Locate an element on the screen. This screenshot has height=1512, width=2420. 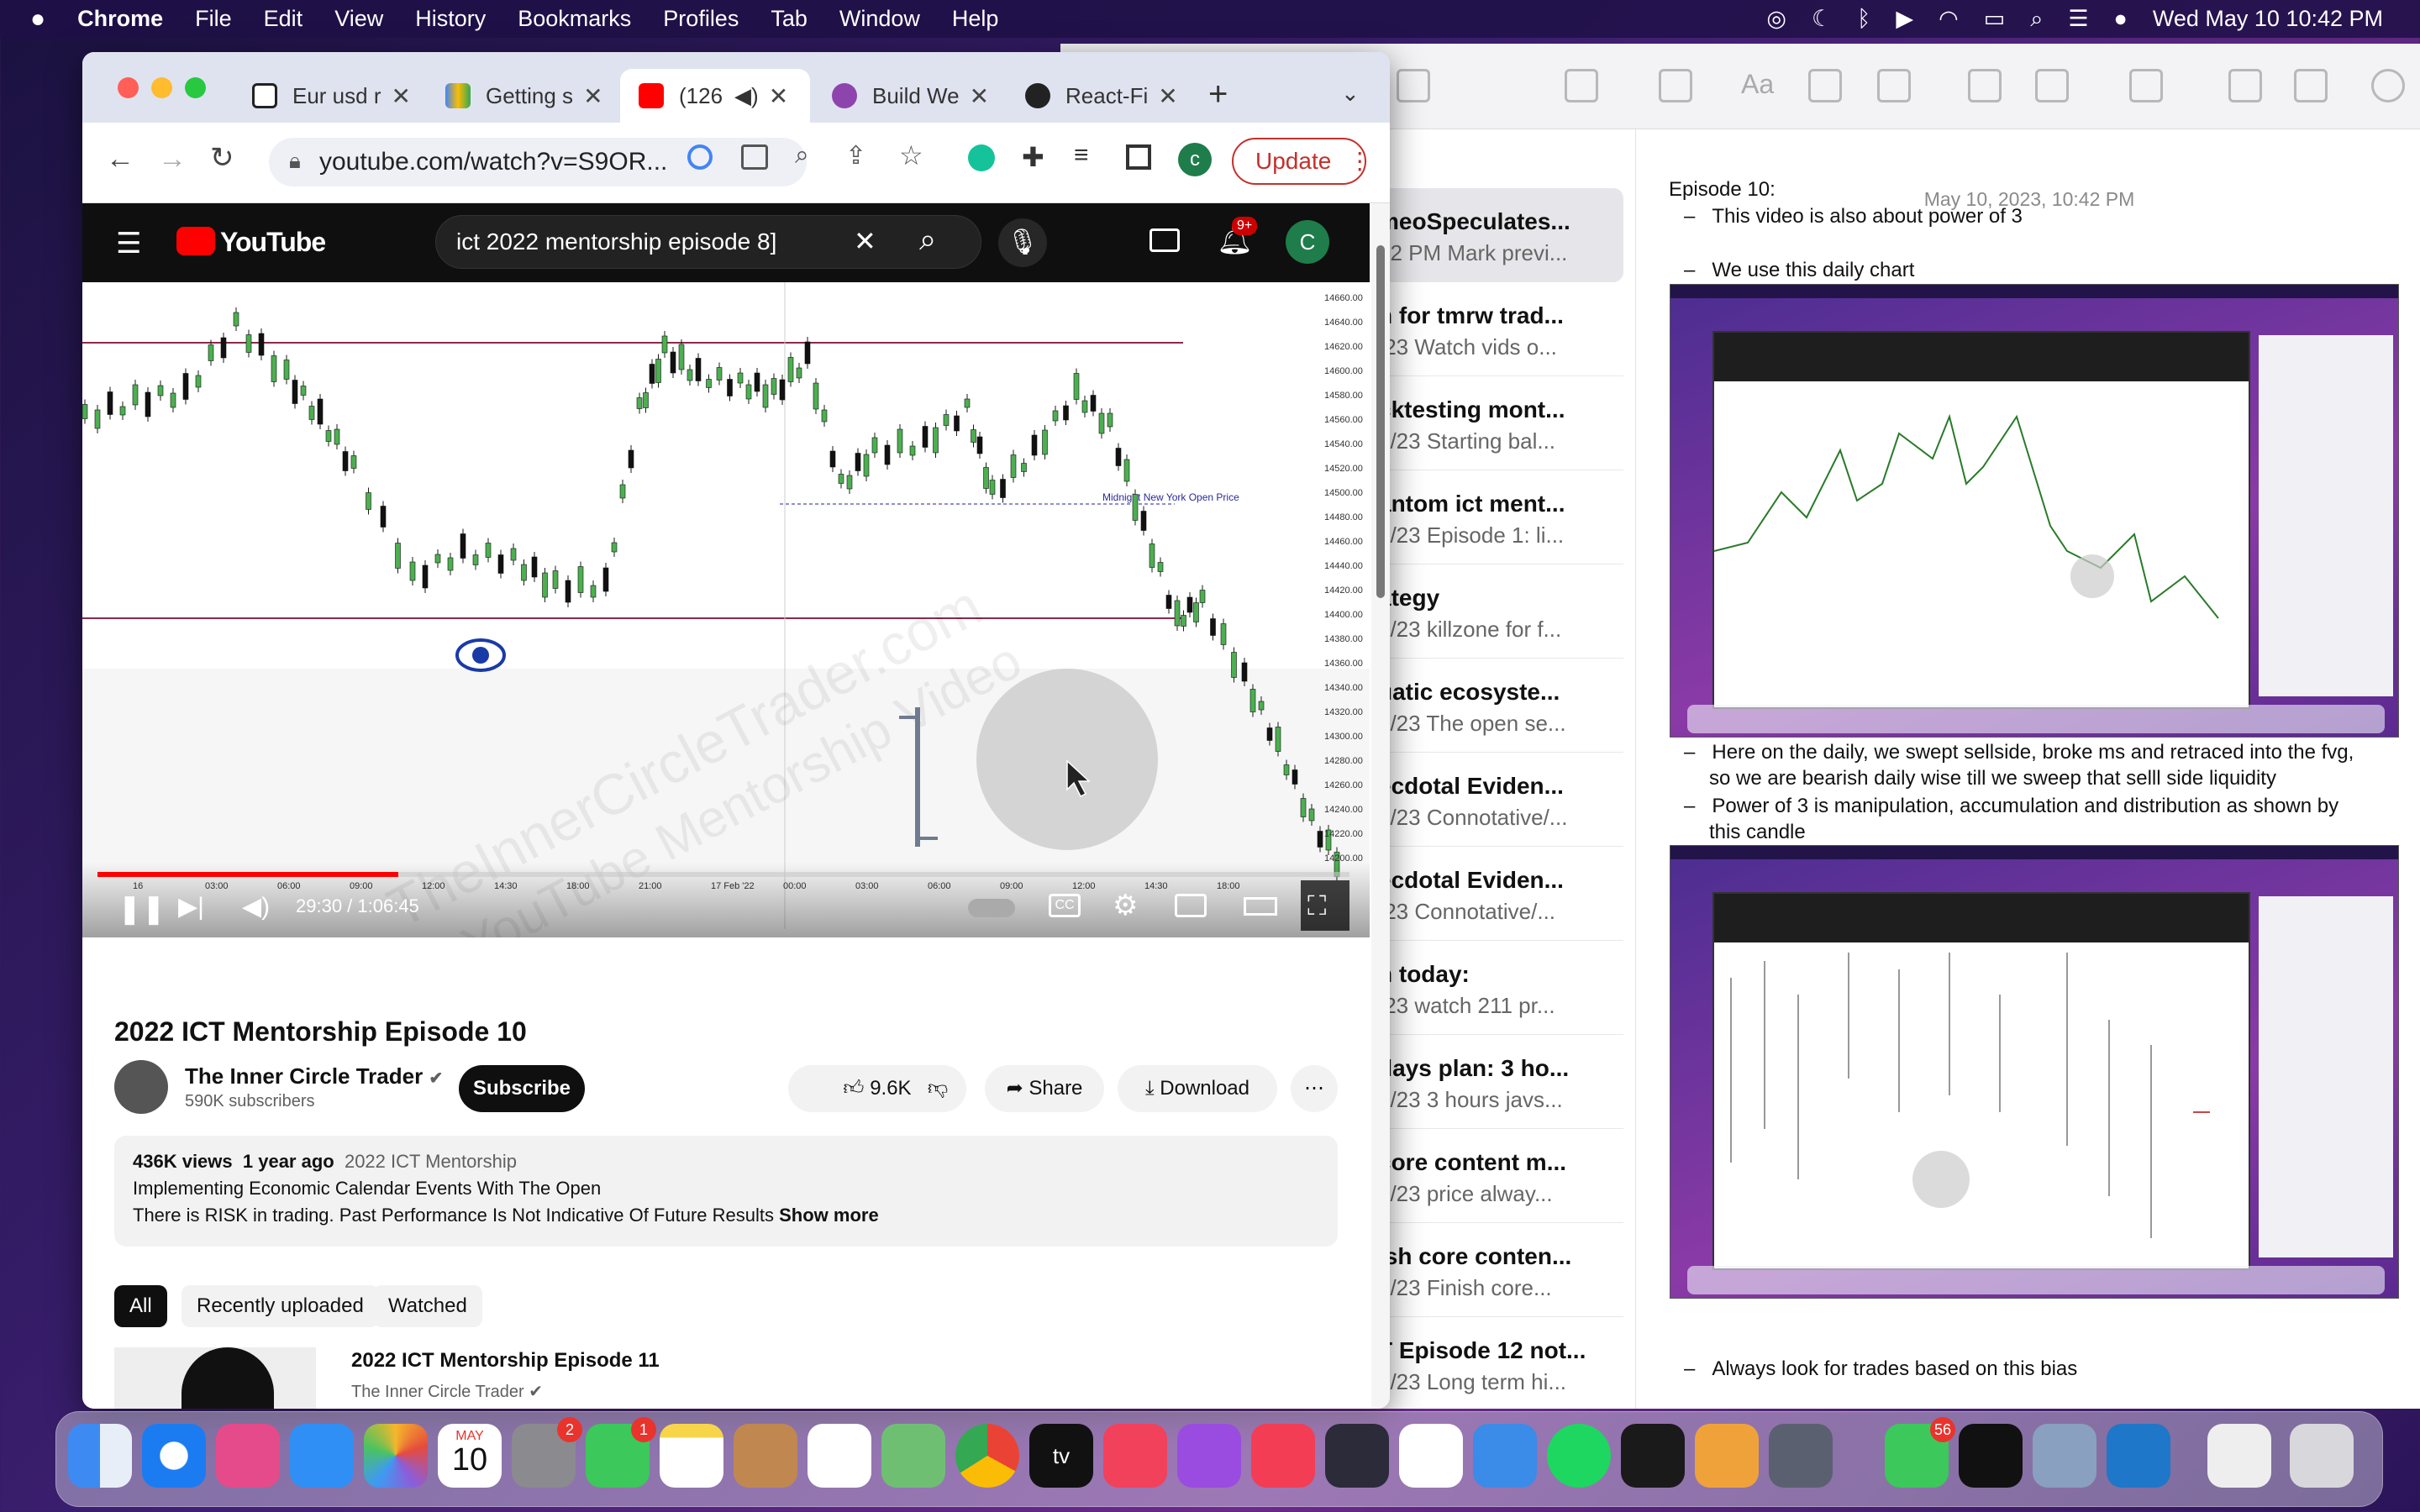
messages-icon: 56 is located at coordinates (1920, 1452).